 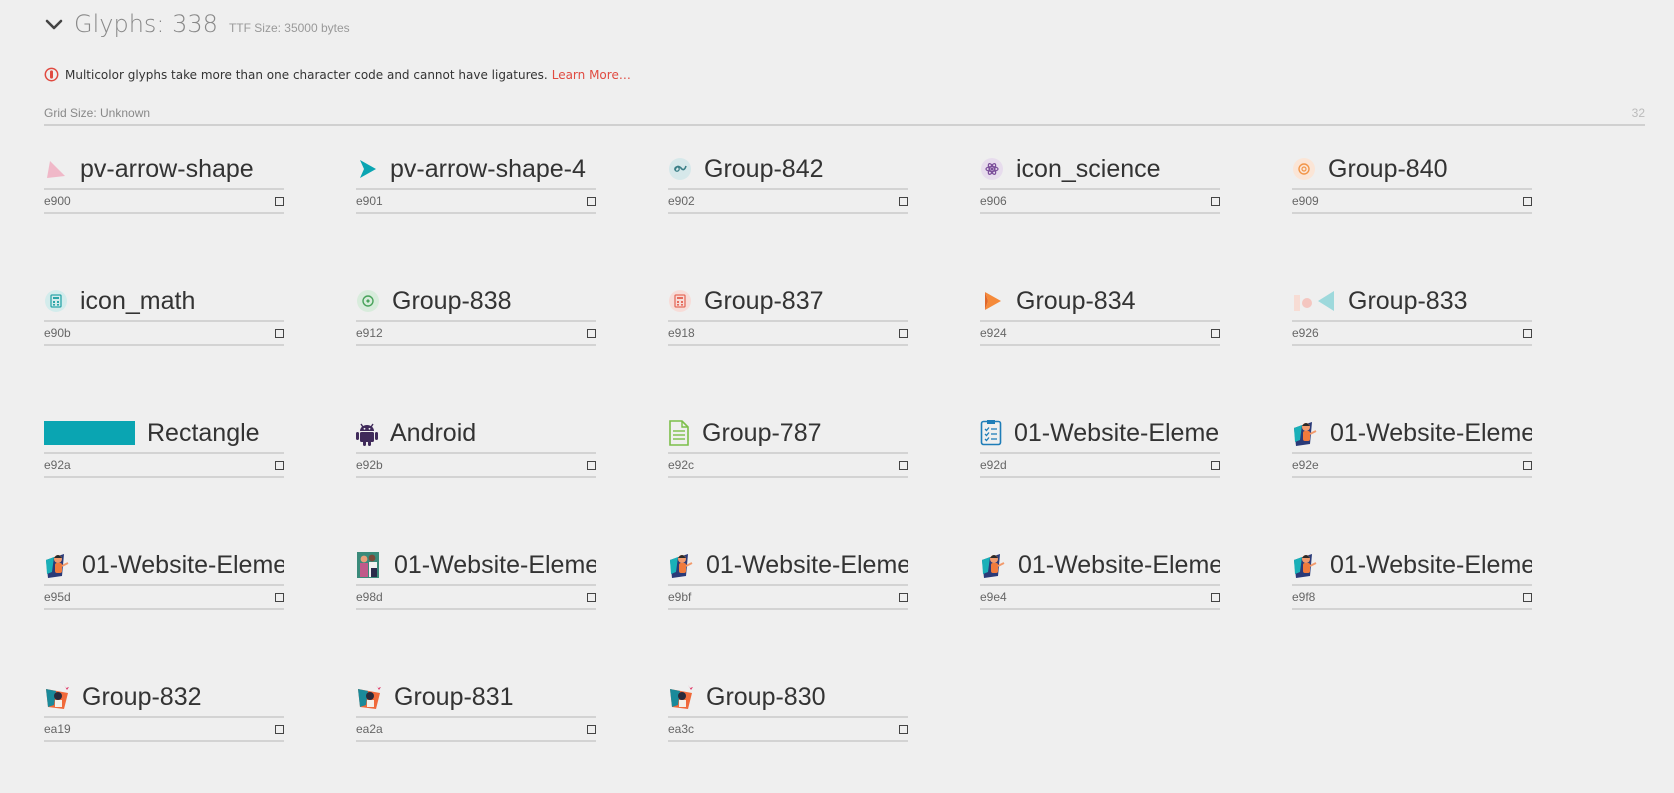 I want to click on glyph-preview-row: 01-Website-Elemer, so click(x=1100, y=434).